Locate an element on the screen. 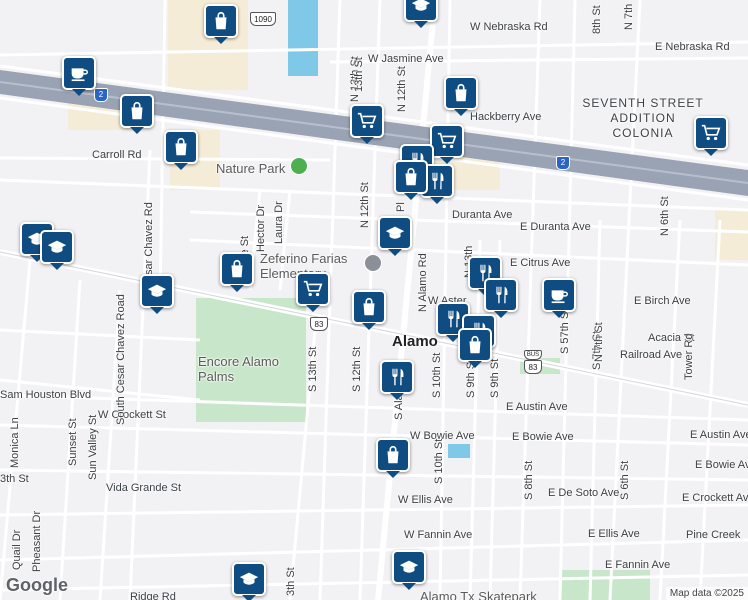 The image size is (748, 600). street-label-e-fannin: E Fannin Ave is located at coordinates (638, 565).